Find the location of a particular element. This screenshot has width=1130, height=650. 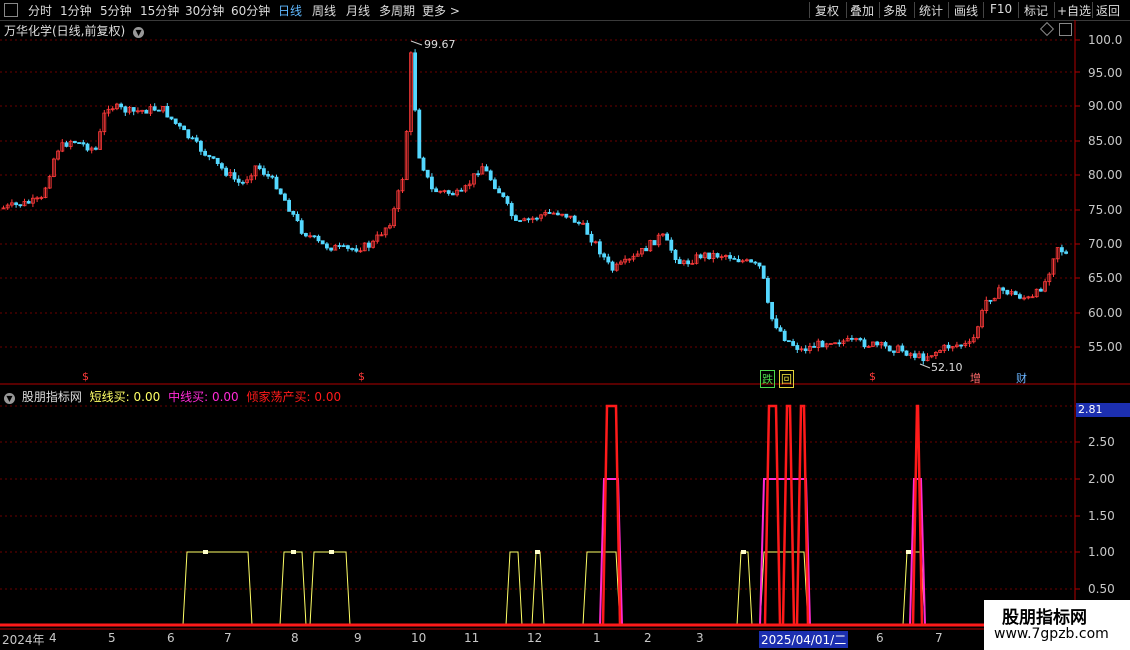

indicator-name: 股朋指标网 is located at coordinates (51, 397).